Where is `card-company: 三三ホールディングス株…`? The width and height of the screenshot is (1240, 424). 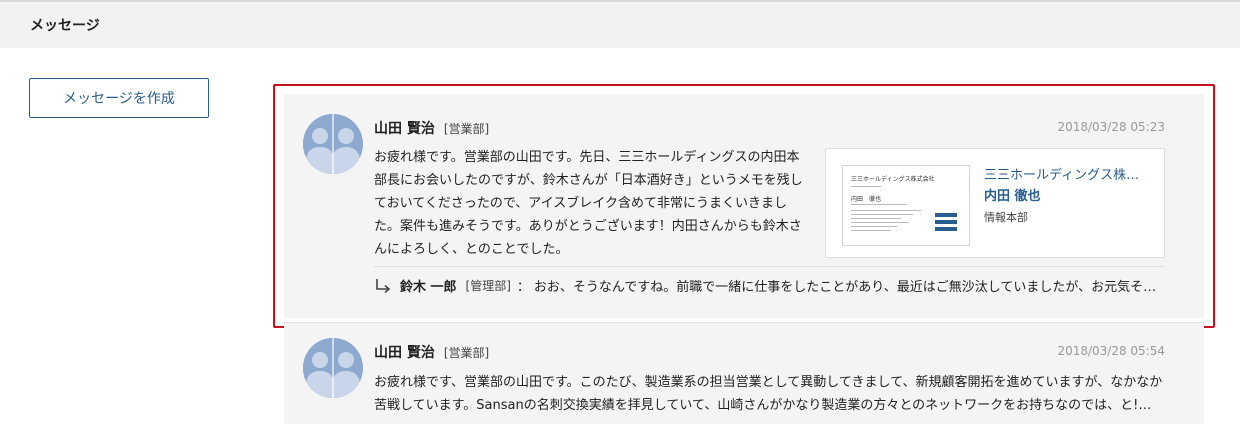 card-company: 三三ホールディングス株… is located at coordinates (1065, 173).